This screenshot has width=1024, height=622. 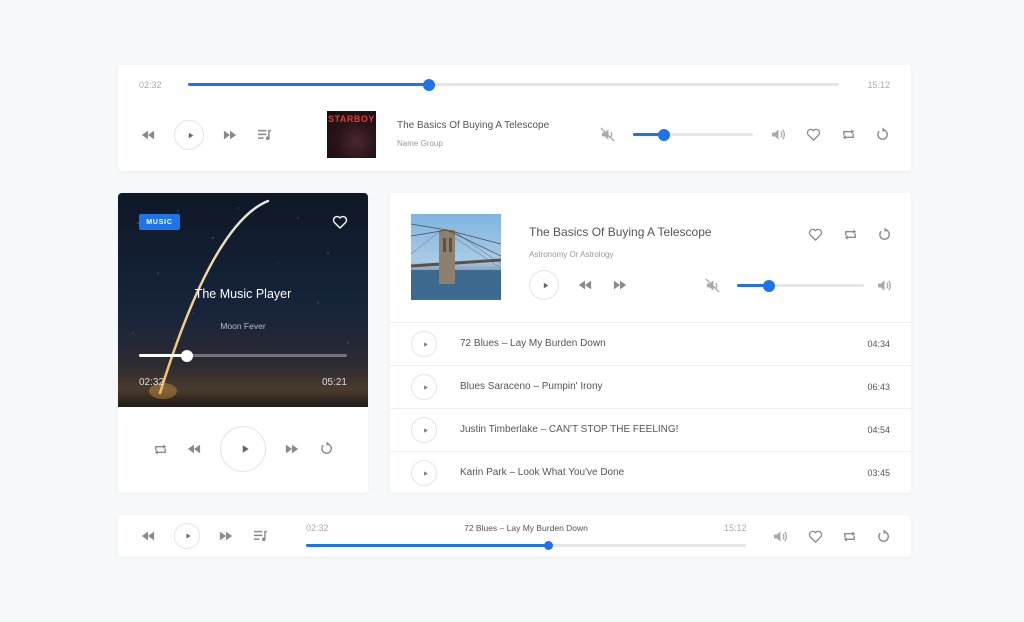 What do you see at coordinates (513, 84) in the screenshot?
I see `top-progress-bar` at bounding box center [513, 84].